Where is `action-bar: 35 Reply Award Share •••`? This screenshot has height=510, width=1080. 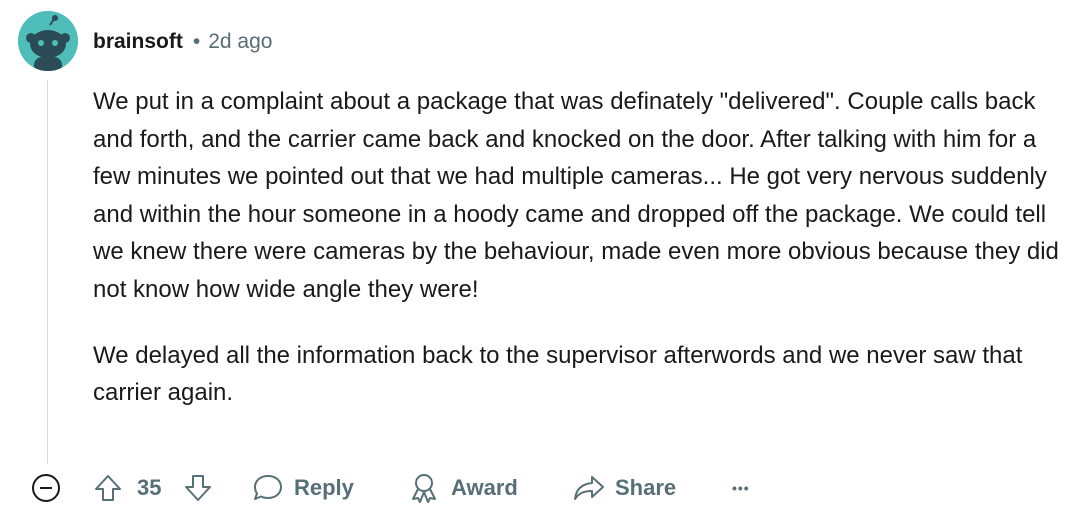 action-bar: 35 Reply Award Share ••• is located at coordinates (540, 488).